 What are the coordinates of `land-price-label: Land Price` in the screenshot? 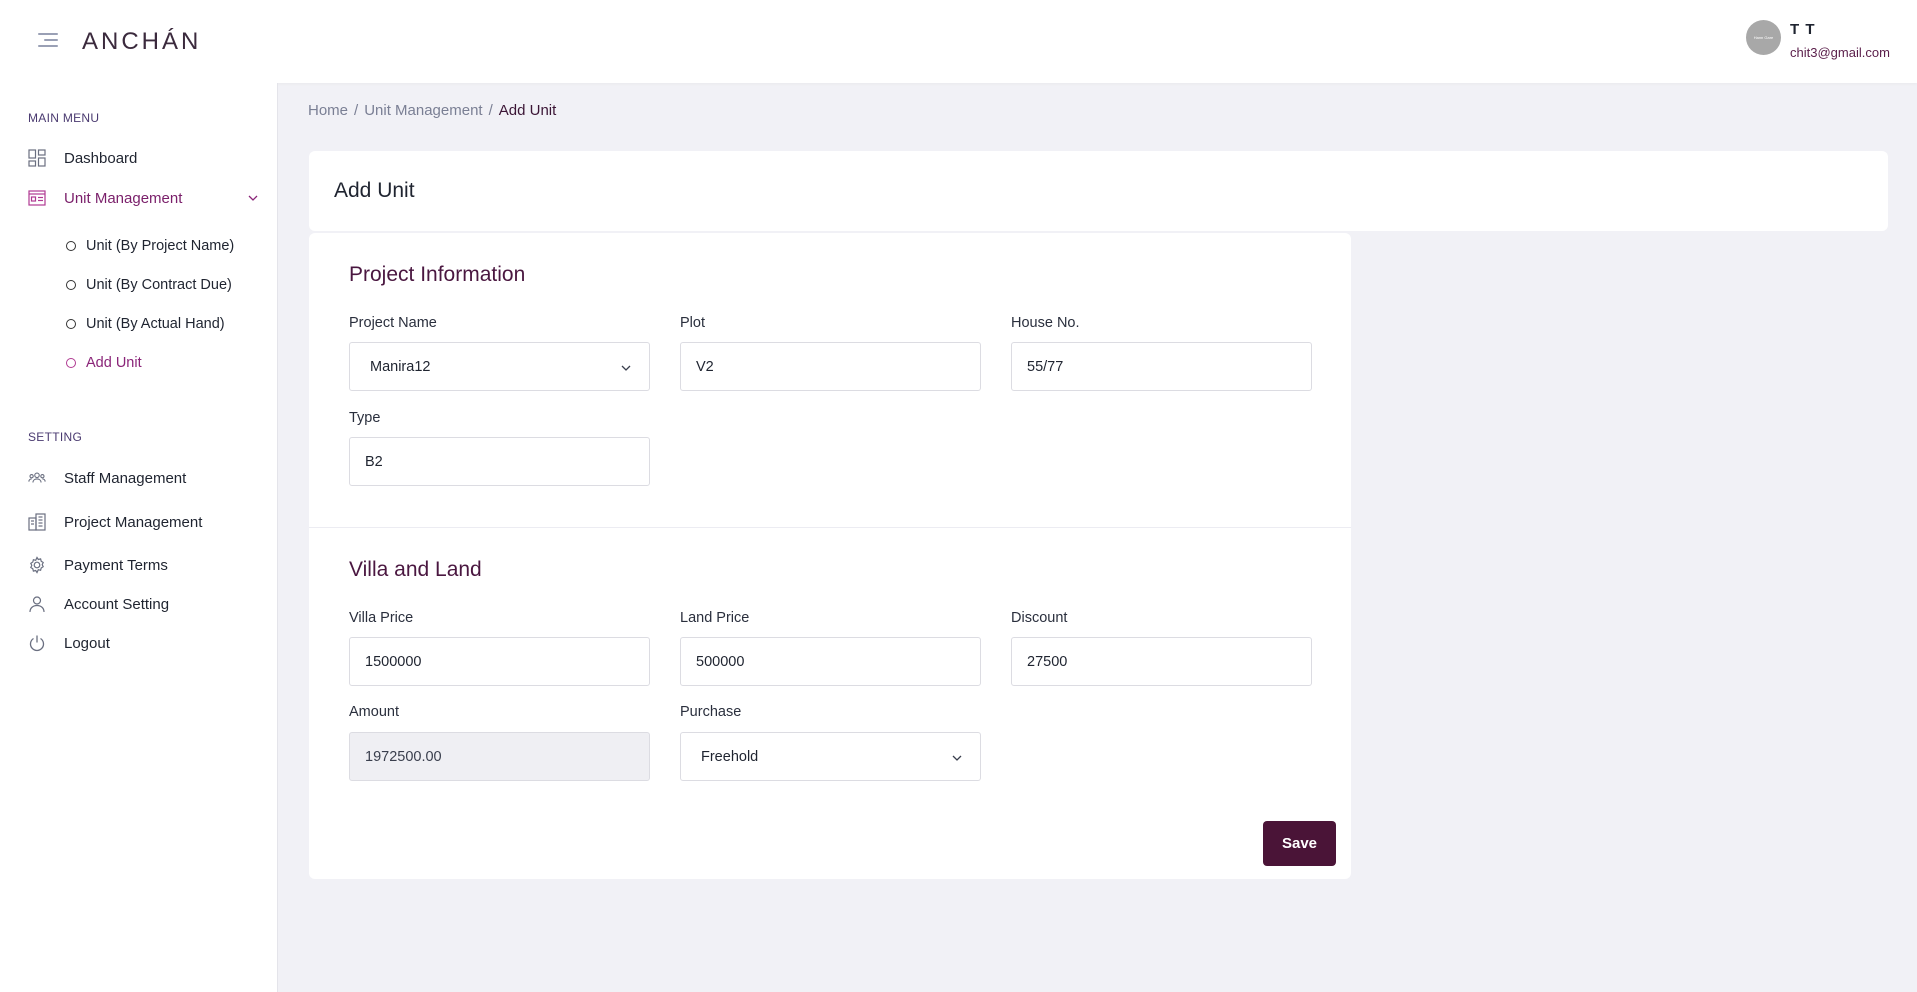 It's located at (715, 618).